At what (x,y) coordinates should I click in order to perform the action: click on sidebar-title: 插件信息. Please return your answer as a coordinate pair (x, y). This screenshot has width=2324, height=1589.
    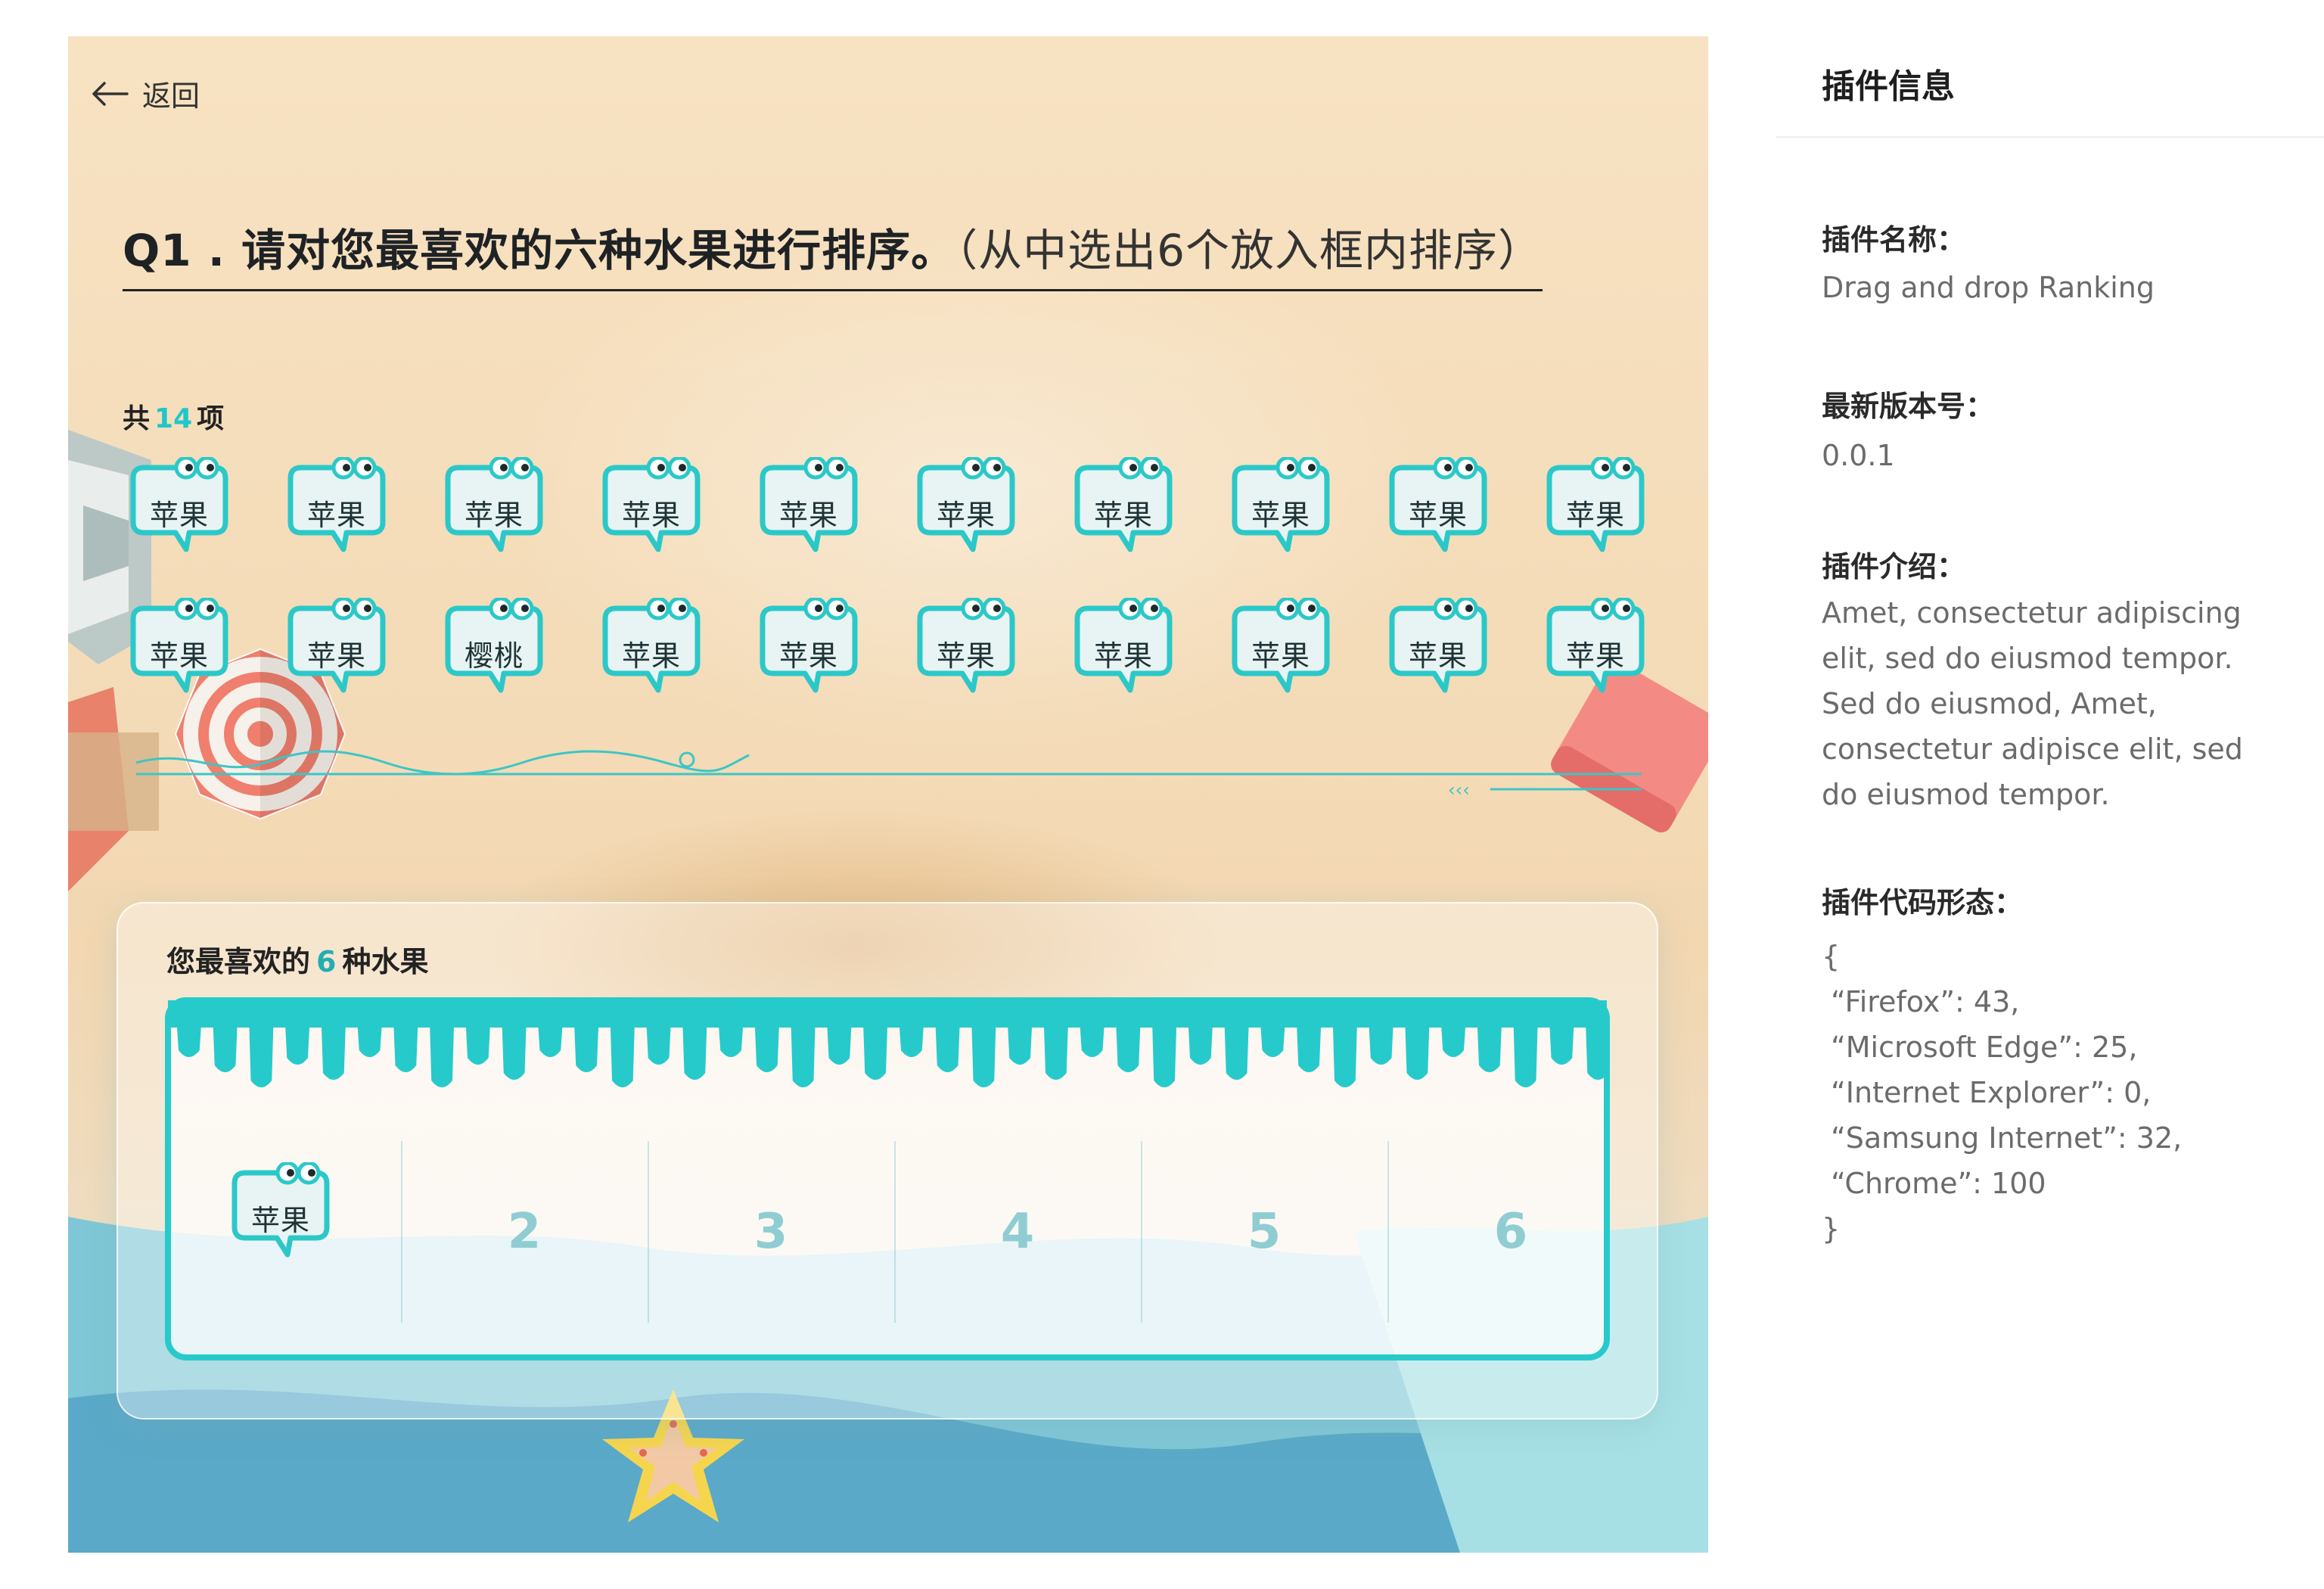
    Looking at the image, I should click on (1888, 86).